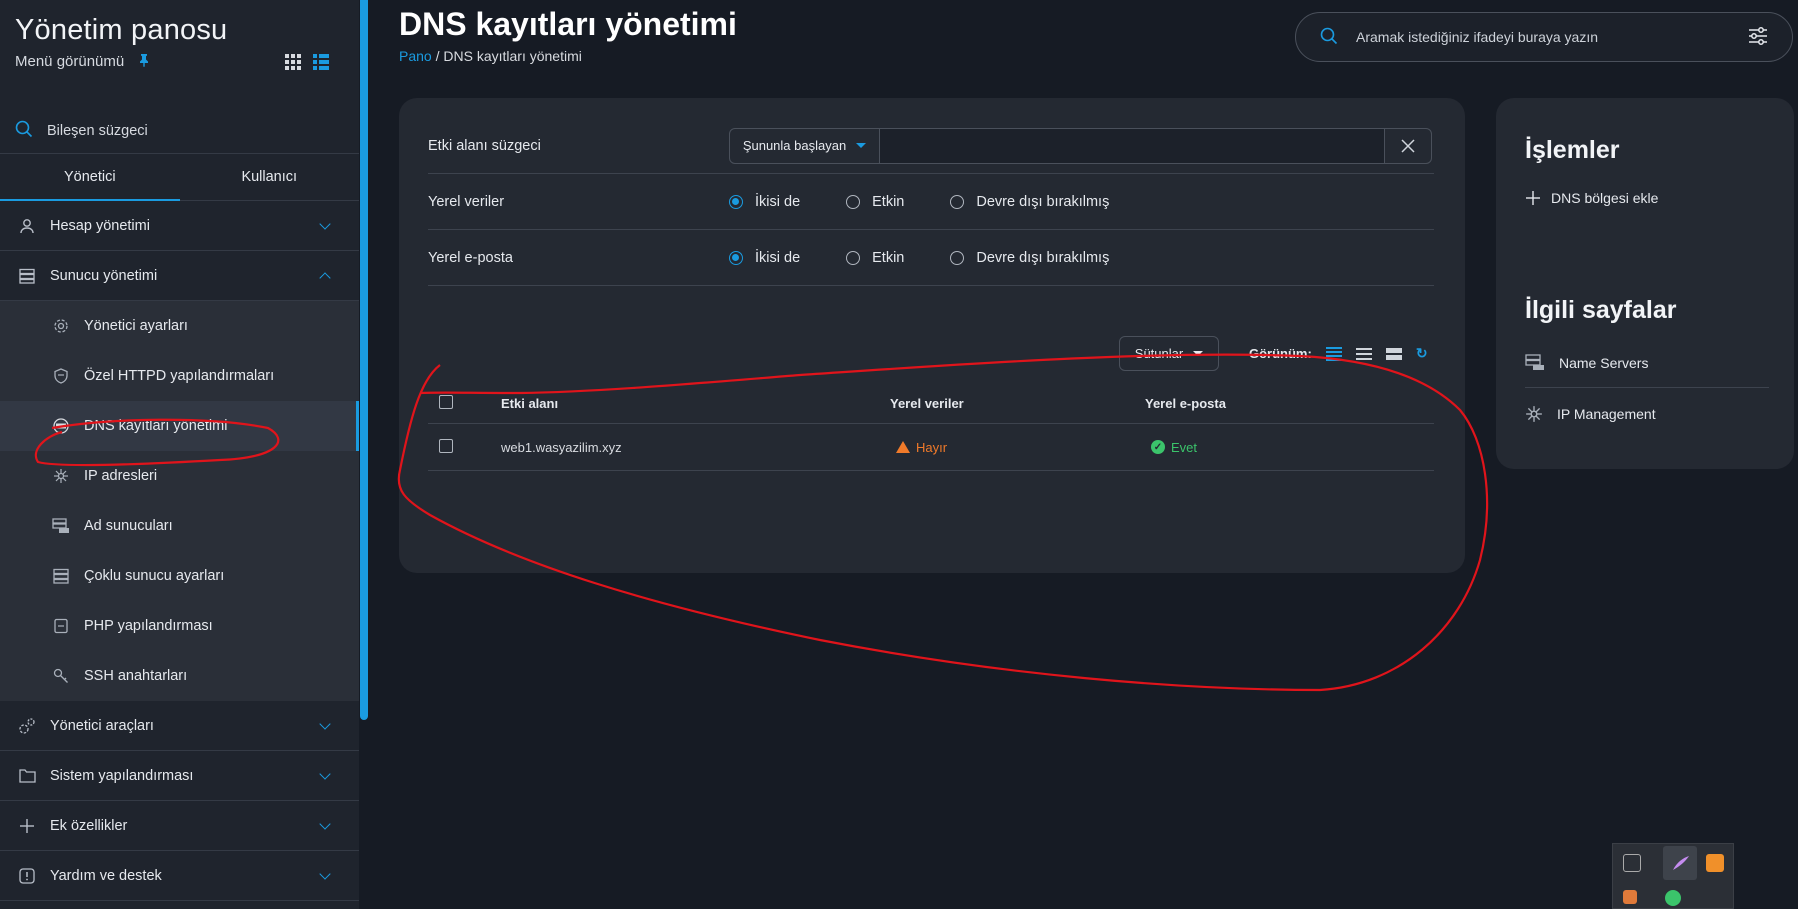 This screenshot has height=909, width=1798. Describe the element at coordinates (1715, 863) in the screenshot. I see `orange-app-icon` at that location.